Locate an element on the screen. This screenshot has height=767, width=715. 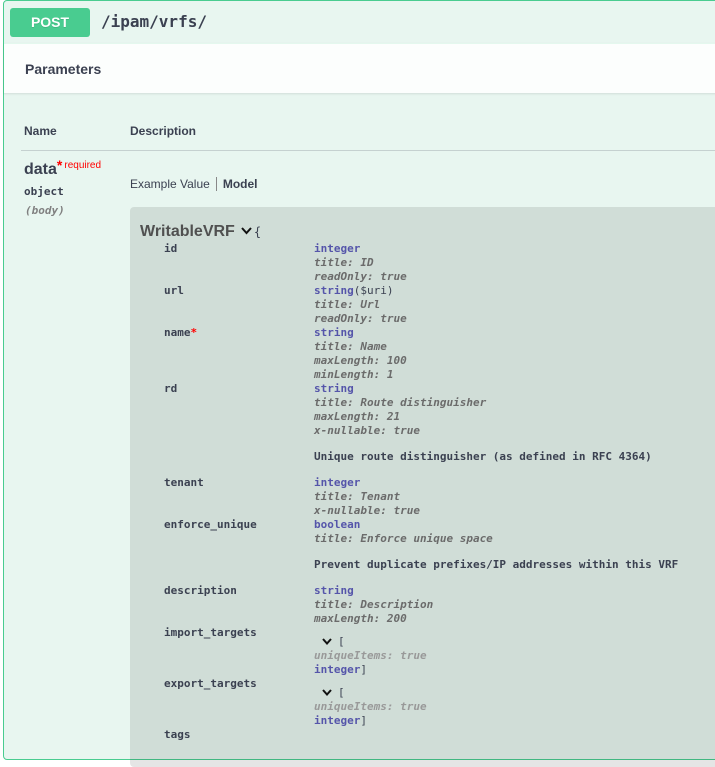
prop-url-schema: string($uri) title: Url readOnly: true is located at coordinates (360, 305).